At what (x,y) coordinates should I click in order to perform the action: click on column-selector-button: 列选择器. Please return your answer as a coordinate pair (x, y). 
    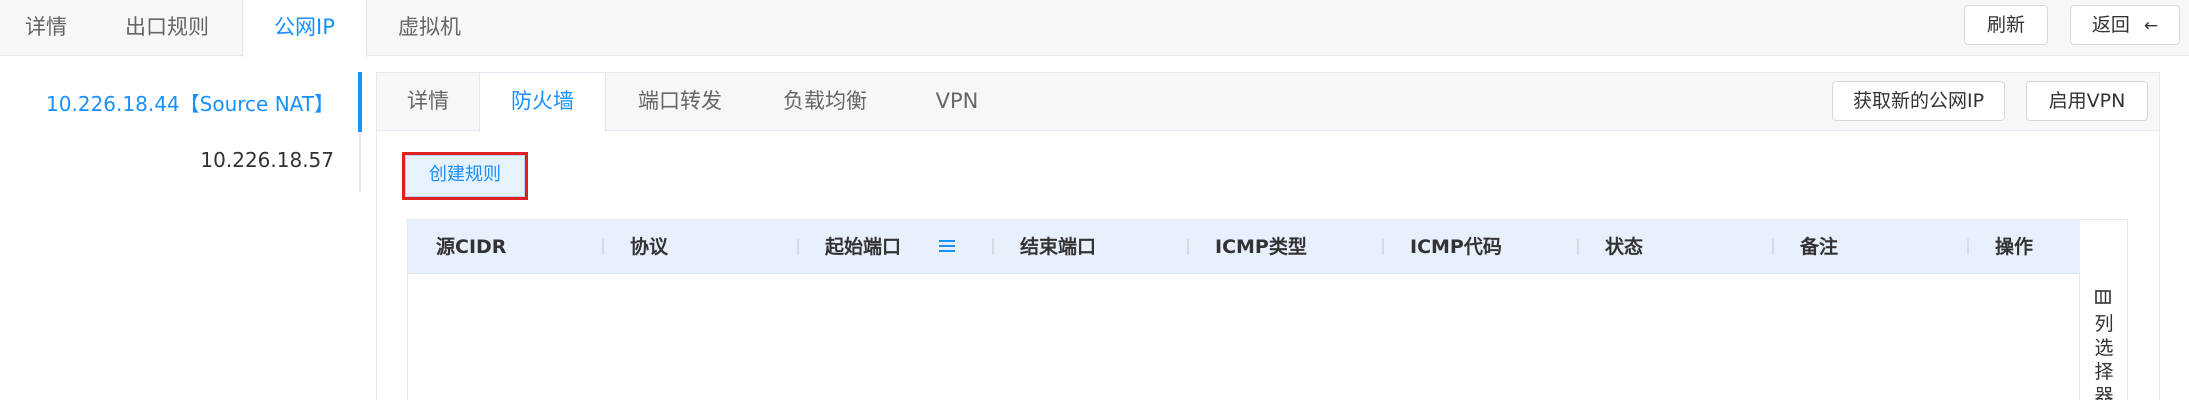
    Looking at the image, I should click on (2104, 309).